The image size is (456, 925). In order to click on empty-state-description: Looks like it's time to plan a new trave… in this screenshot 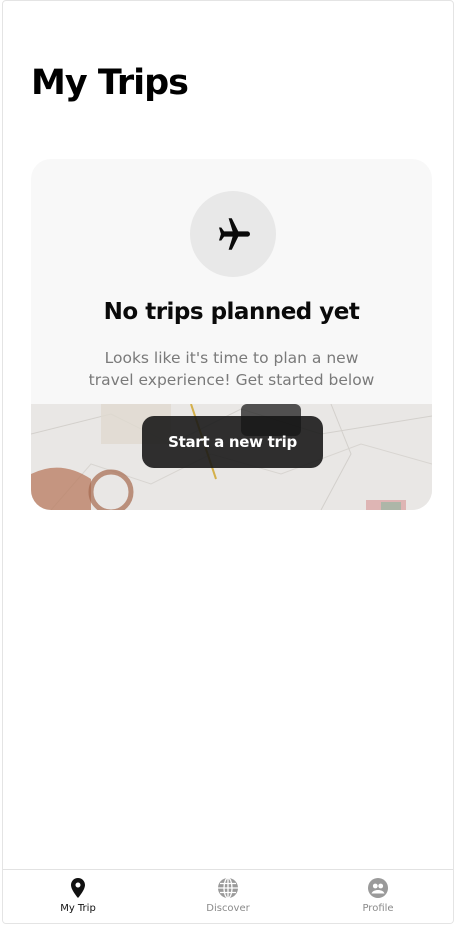, I will do `click(231, 369)`.